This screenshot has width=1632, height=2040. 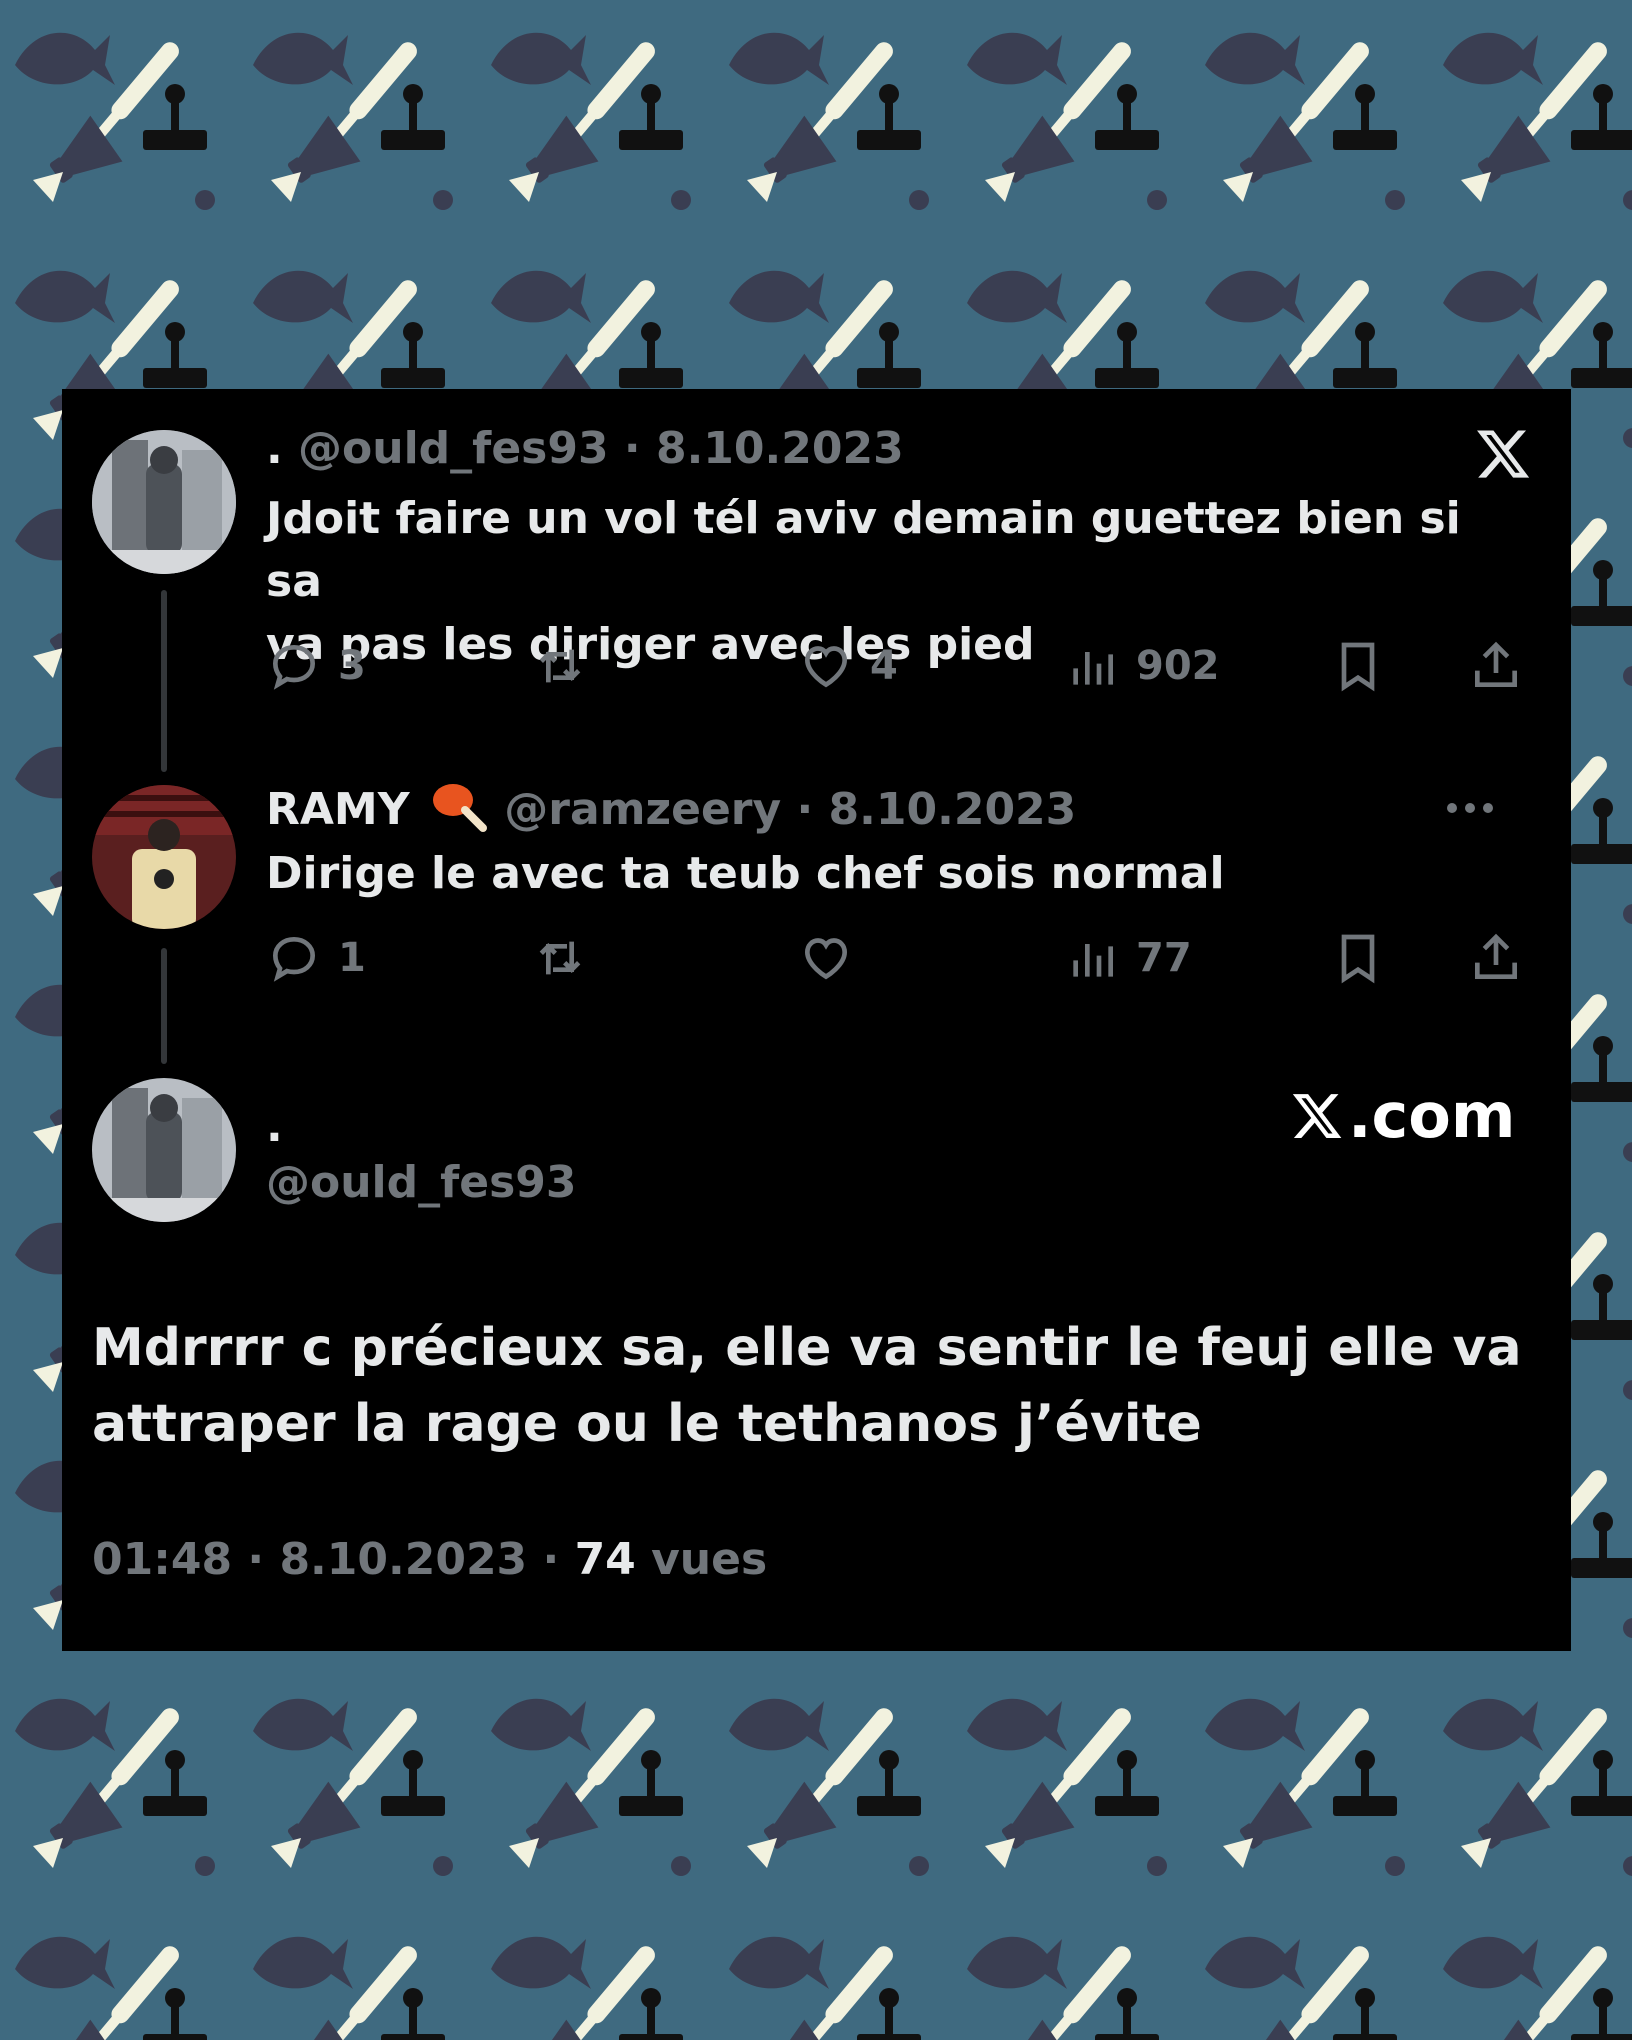 What do you see at coordinates (403, 1559) in the screenshot?
I see `tweet3-date: 8.10.2023` at bounding box center [403, 1559].